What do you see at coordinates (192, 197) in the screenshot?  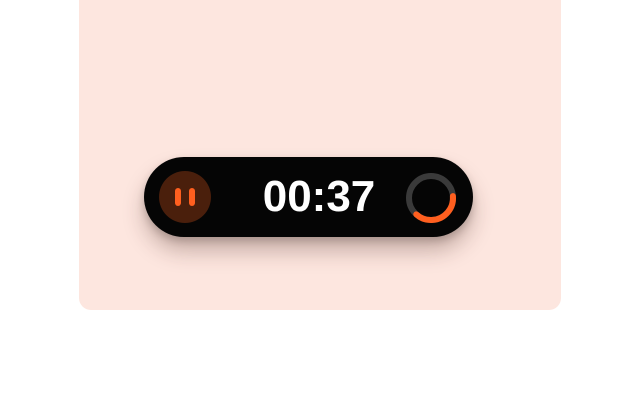 I see `pause-icon-bar-right` at bounding box center [192, 197].